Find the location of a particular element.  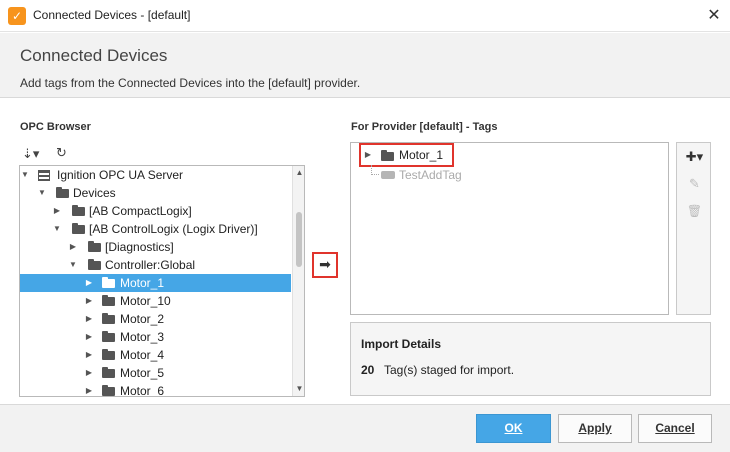

ignition-icon: ✓ is located at coordinates (17, 16).